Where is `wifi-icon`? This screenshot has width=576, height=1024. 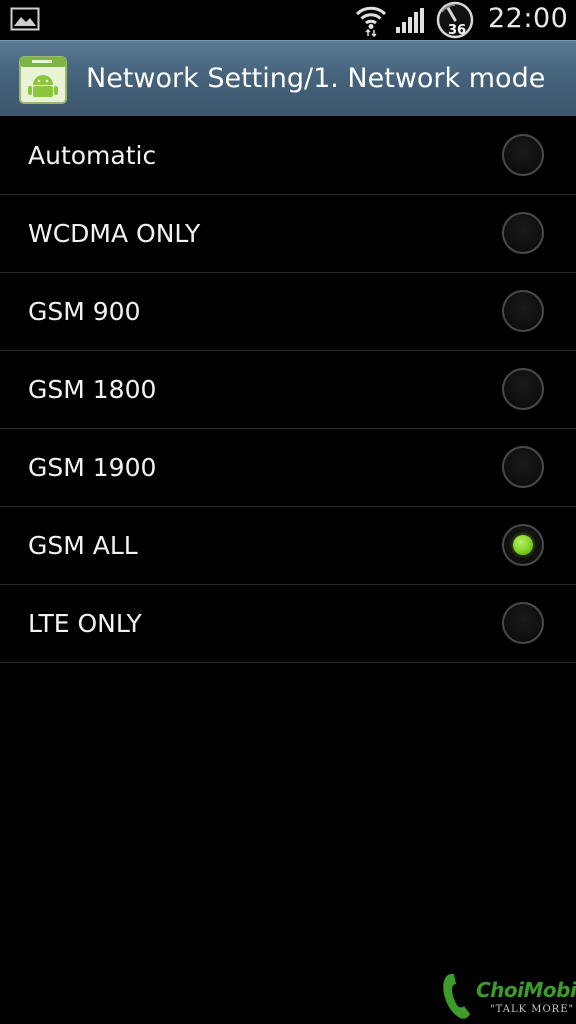 wifi-icon is located at coordinates (371, 21).